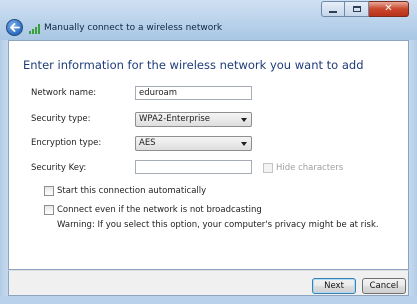 The height and width of the screenshot is (304, 417). Describe the element at coordinates (61, 119) in the screenshot. I see `security-type-label: Security type:` at that location.